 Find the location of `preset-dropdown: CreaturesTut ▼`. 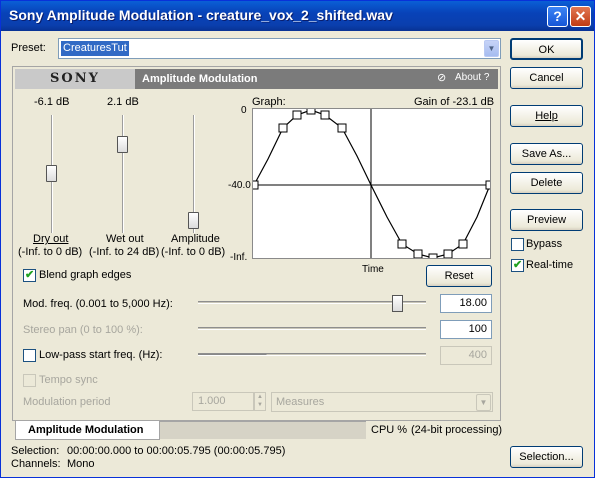

preset-dropdown: CreaturesTut ▼ is located at coordinates (279, 48).